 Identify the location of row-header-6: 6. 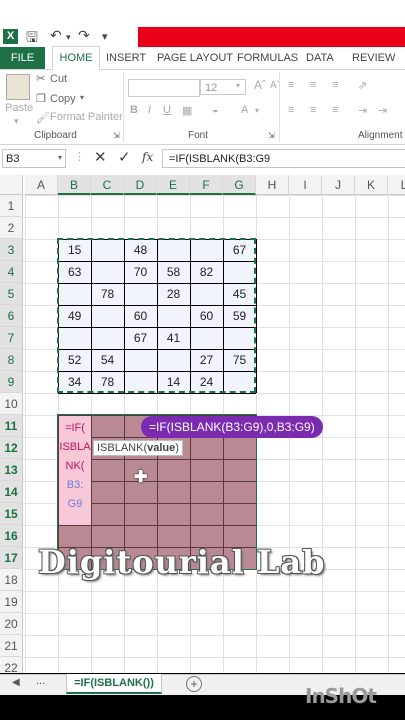
(11, 316).